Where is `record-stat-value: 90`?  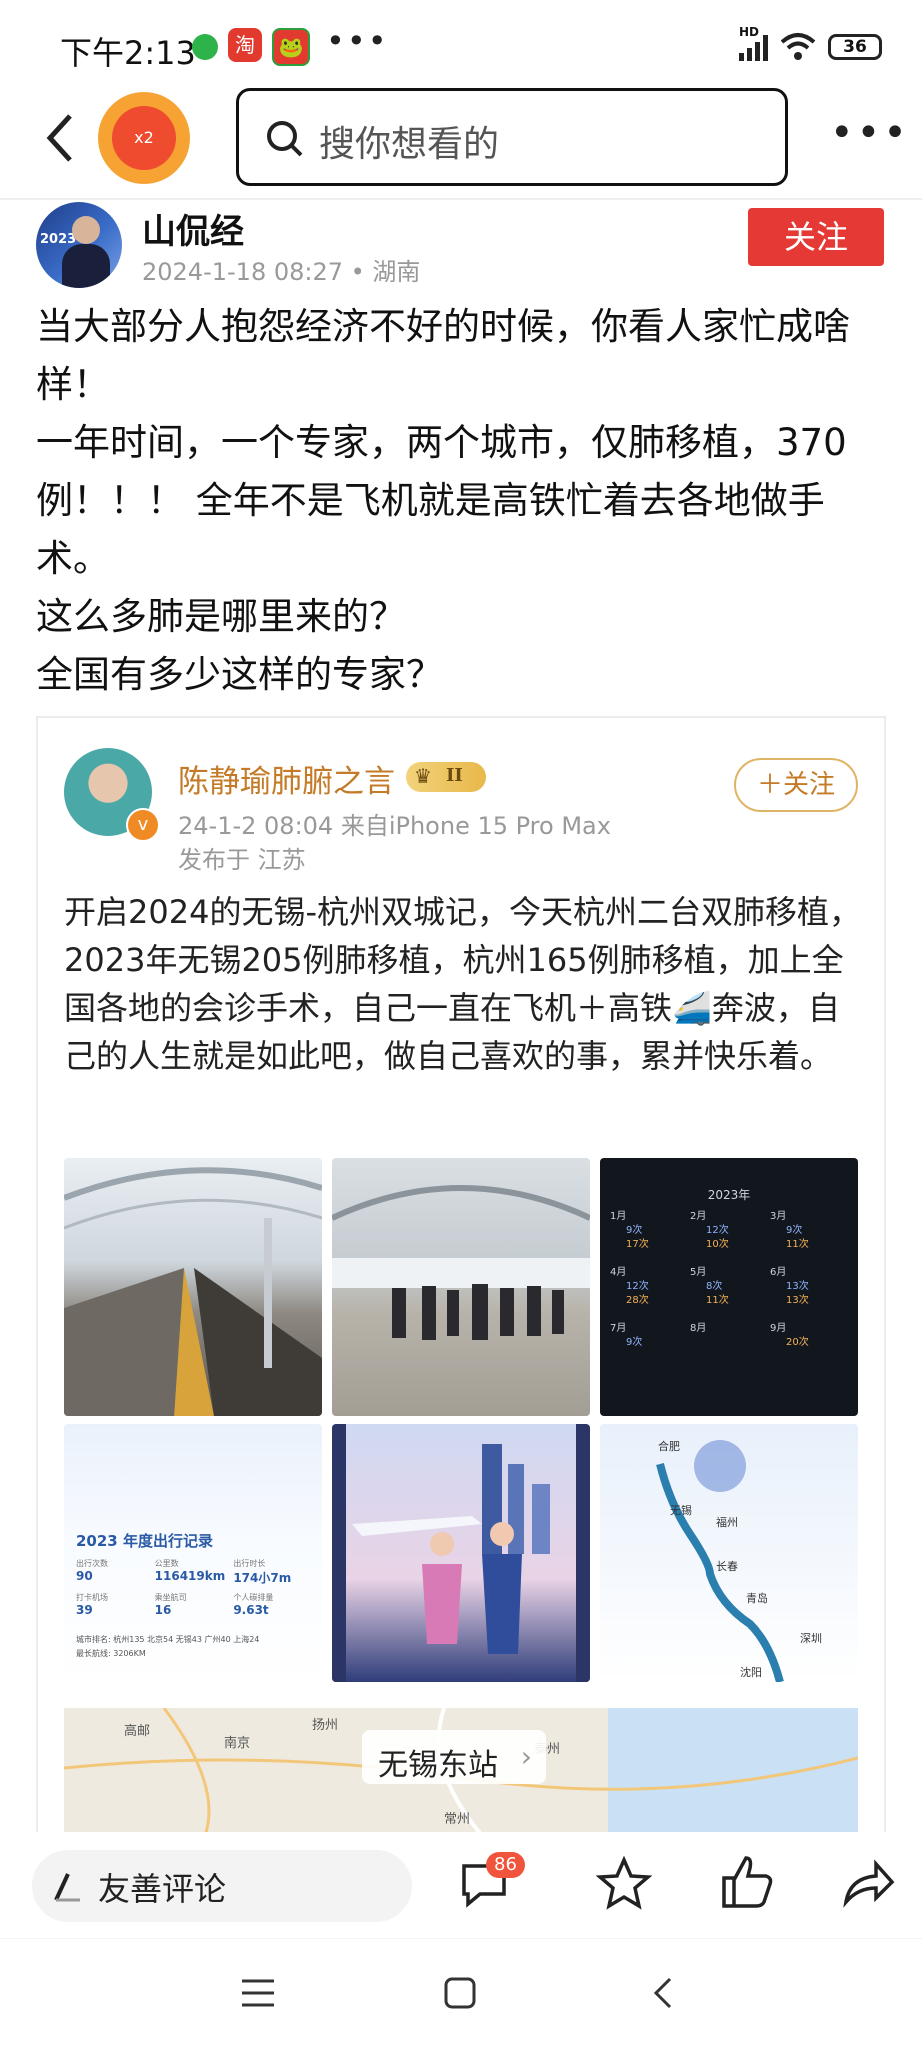 record-stat-value: 90 is located at coordinates (84, 1576).